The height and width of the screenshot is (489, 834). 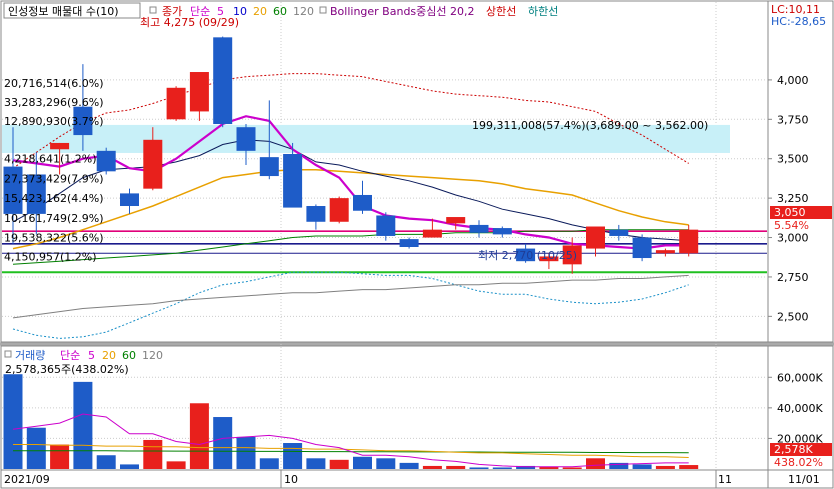 I want to click on vol-ma-120: 120, so click(x=152, y=355).